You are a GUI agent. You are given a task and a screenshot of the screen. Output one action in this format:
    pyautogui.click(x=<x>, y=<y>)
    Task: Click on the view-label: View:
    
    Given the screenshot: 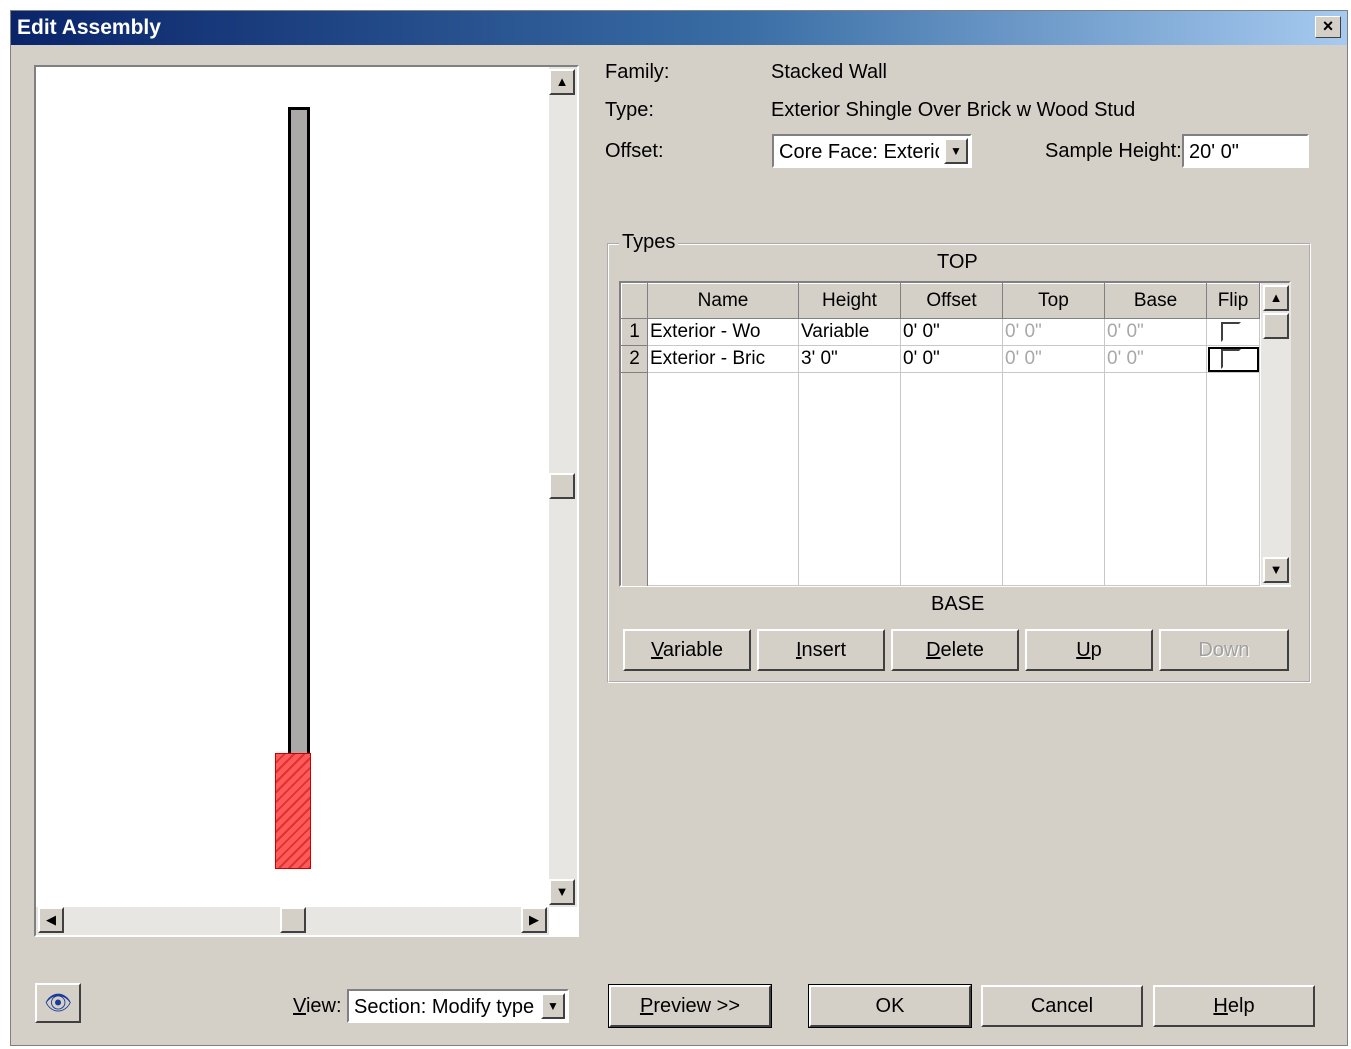 What is the action you would take?
    pyautogui.click(x=317, y=1006)
    